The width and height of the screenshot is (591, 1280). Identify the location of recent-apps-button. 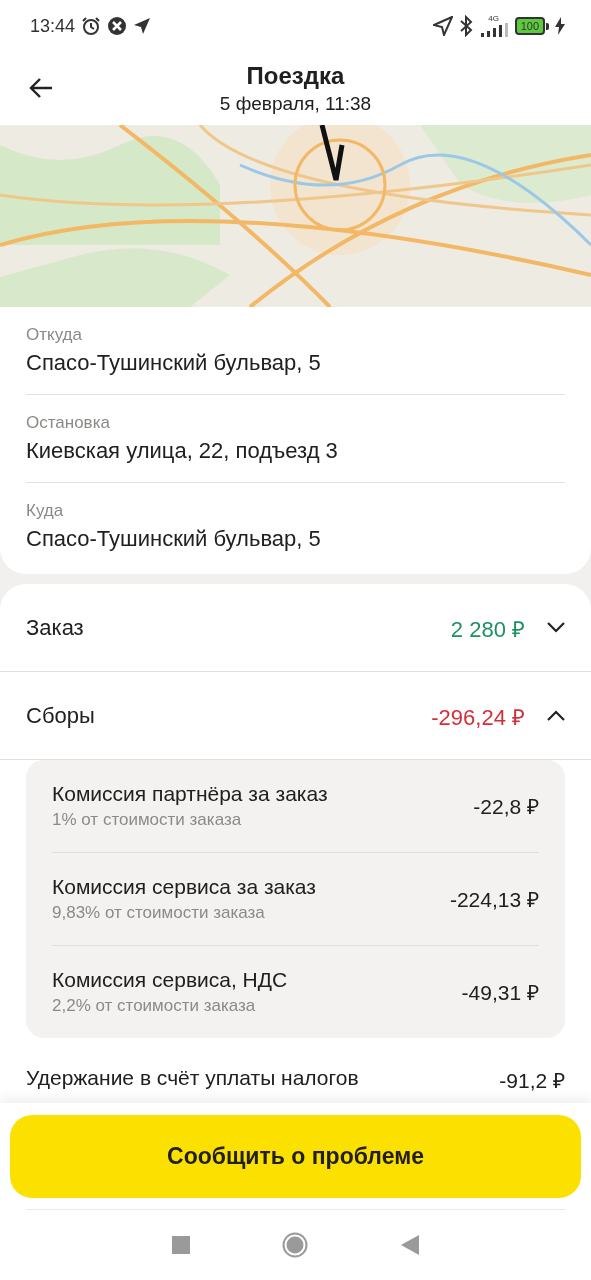
(181, 1245).